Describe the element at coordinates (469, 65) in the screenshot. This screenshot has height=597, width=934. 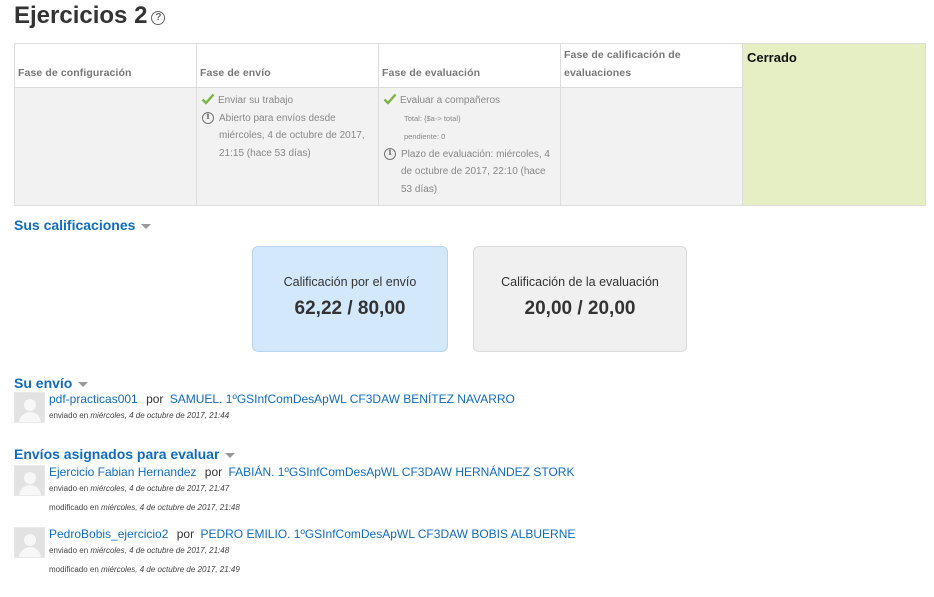
I see `phase-title: Fase de evaluación` at that location.